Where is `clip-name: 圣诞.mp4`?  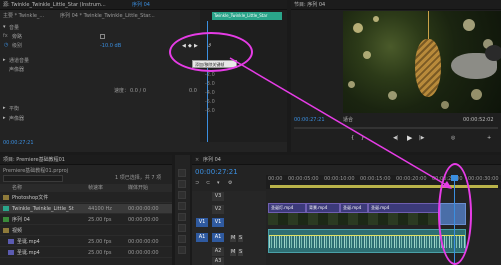 clip-name: 圣诞.mp4 is located at coordinates (380, 207).